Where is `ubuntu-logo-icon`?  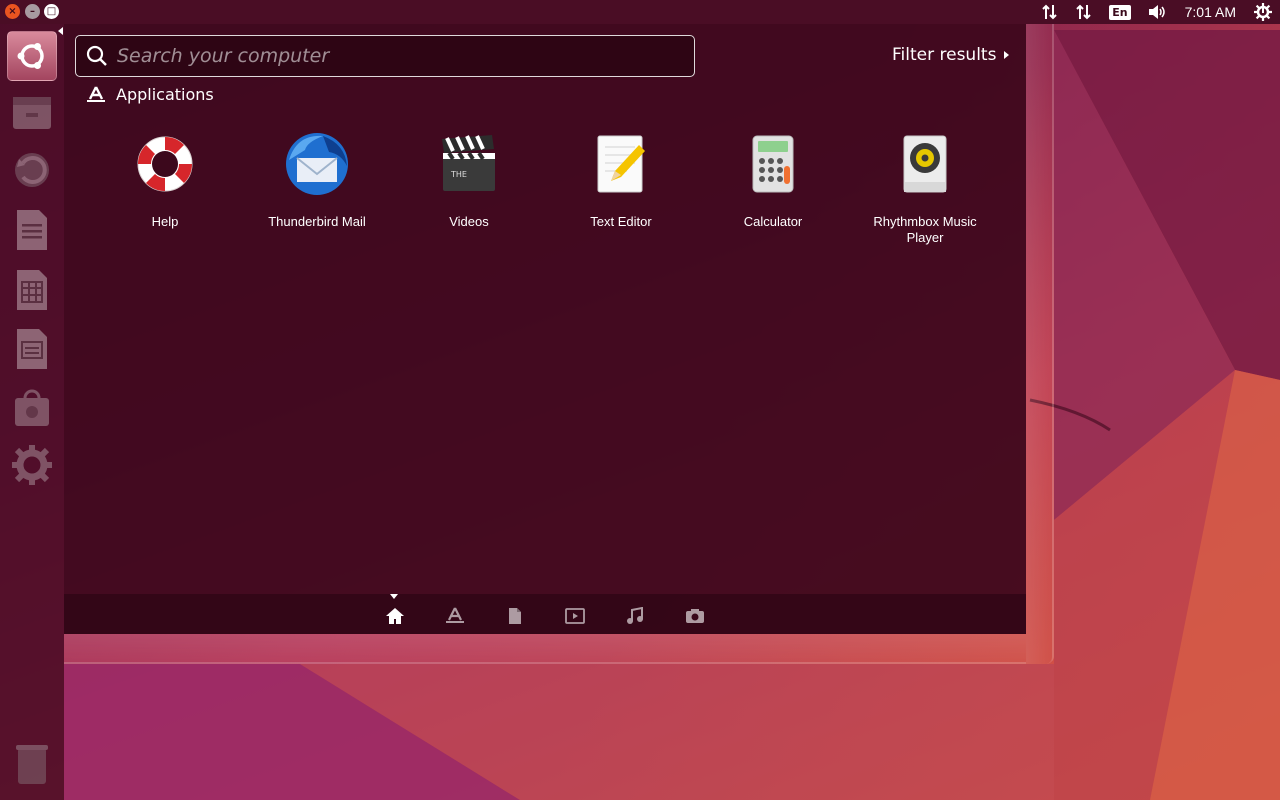 ubuntu-logo-icon is located at coordinates (30, 56).